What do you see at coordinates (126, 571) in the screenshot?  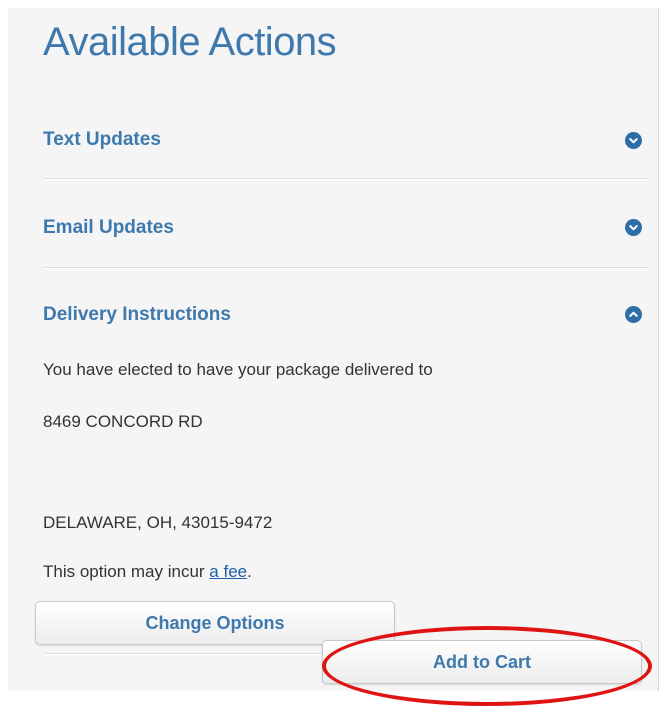 I see `fee-notice-text: This option may incur` at bounding box center [126, 571].